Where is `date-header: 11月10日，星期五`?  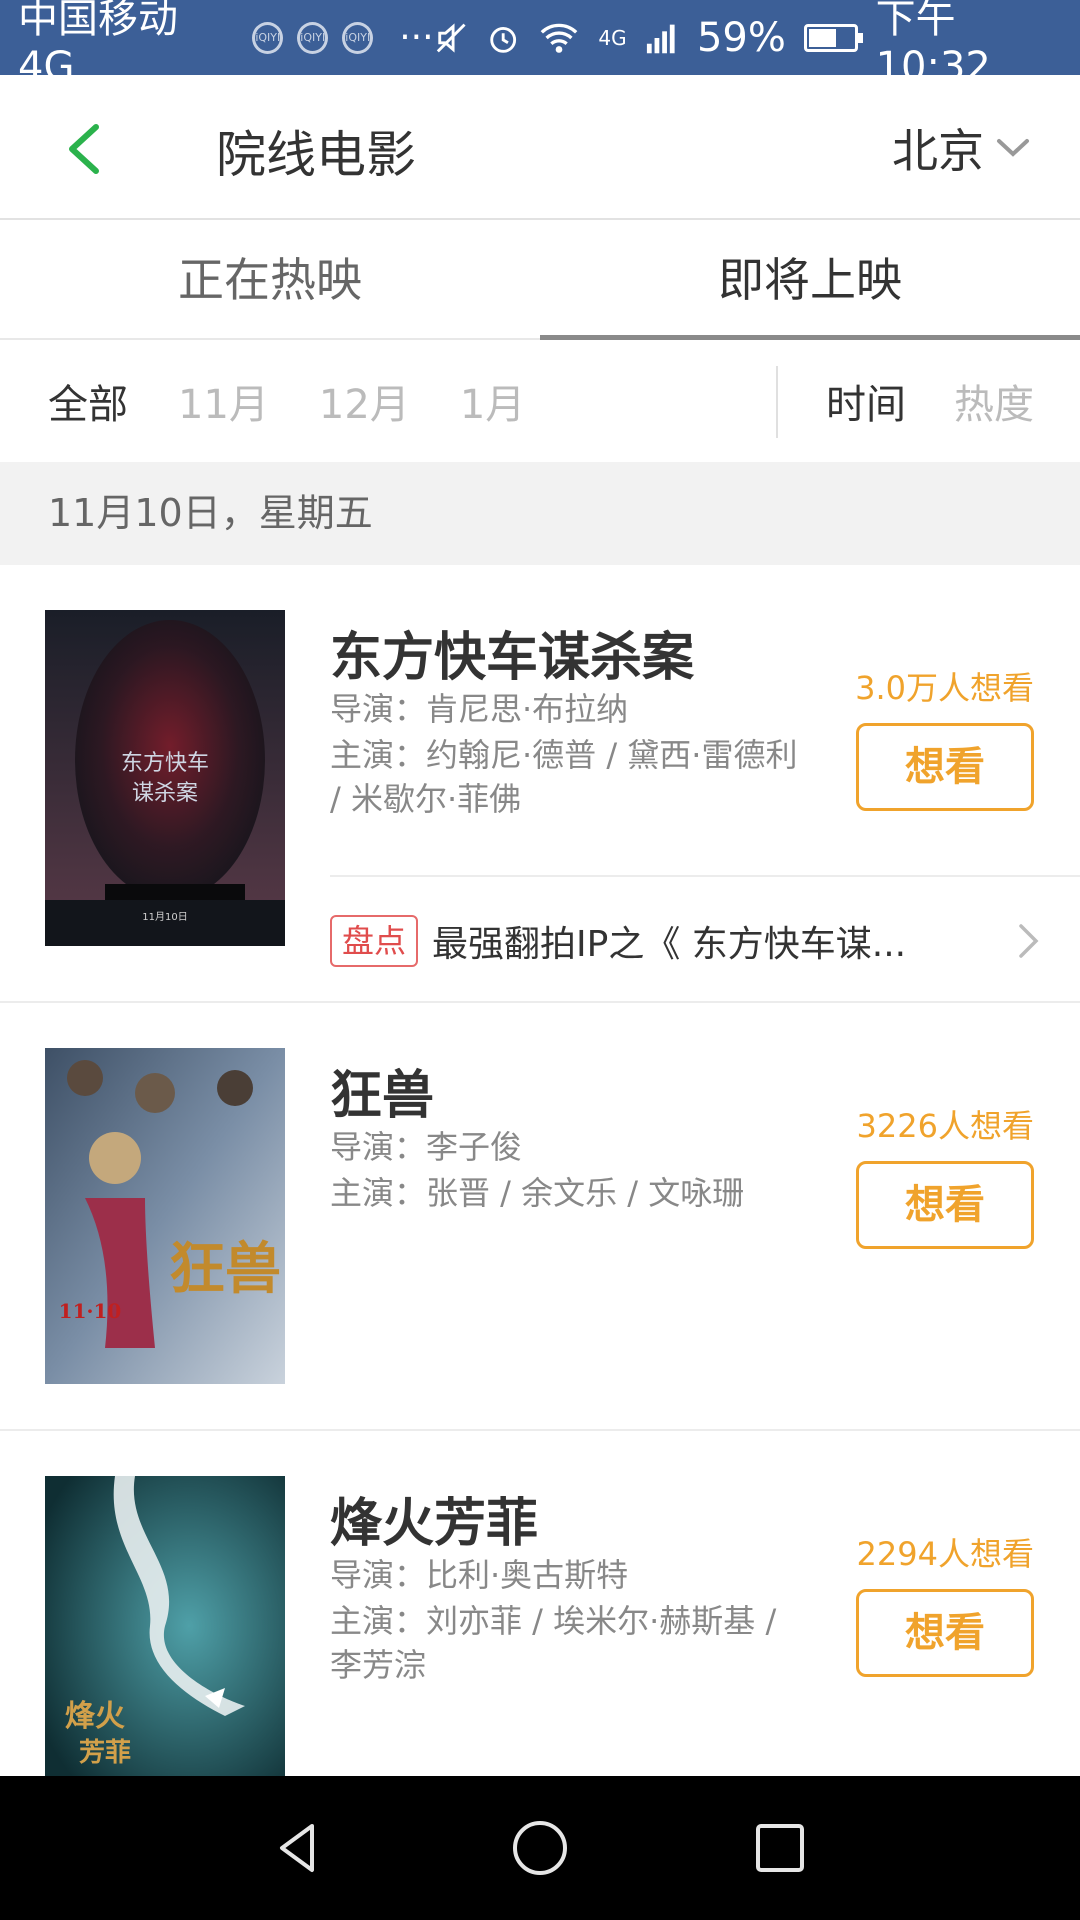
date-header: 11月10日，星期五 is located at coordinates (540, 513).